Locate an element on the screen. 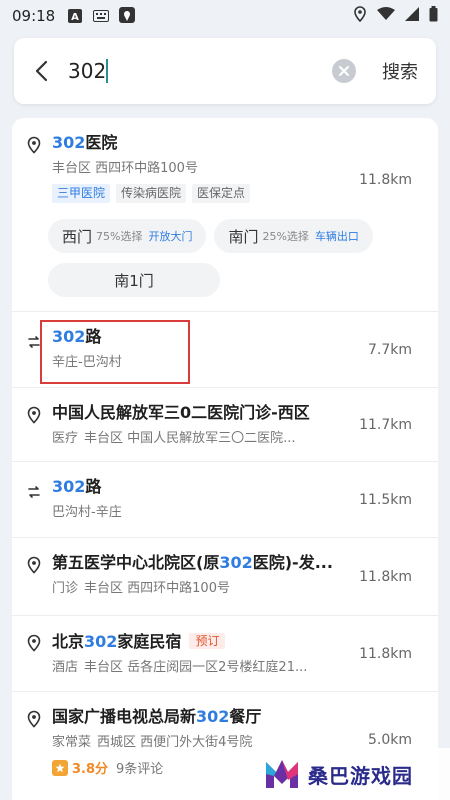 The height and width of the screenshot is (800, 450). wifi-icon is located at coordinates (386, 16).